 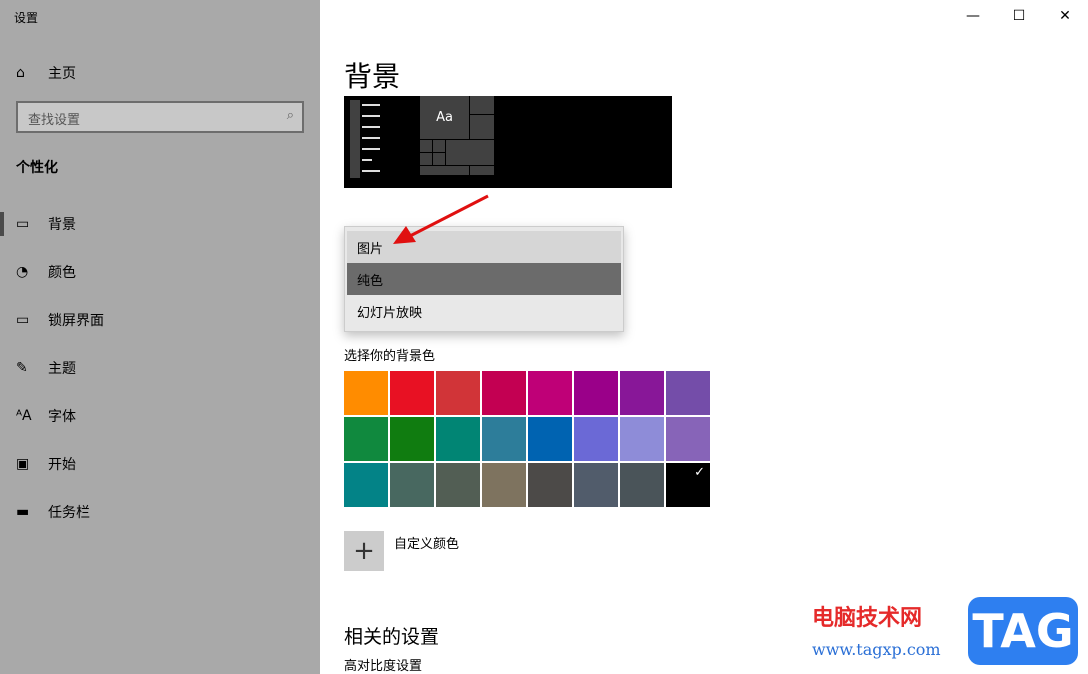 I want to click on sidebar-nav: ▭ 背景 ◔ 颜色 ▭ 锁屏界面 ✎ 主题 ᴬA 字体 ▣ 开始 ▬ 任务栏, so click(x=160, y=368).